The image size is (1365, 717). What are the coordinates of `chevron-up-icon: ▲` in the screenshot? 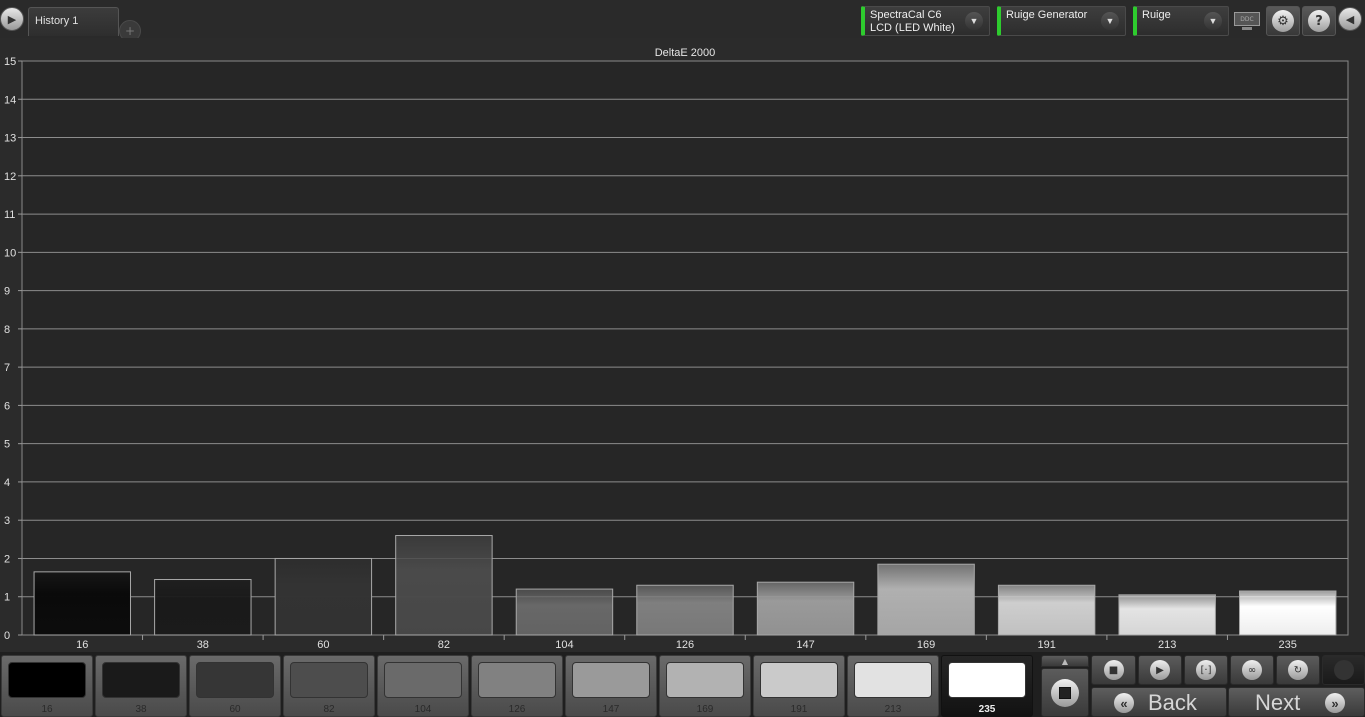 It's located at (1065, 661).